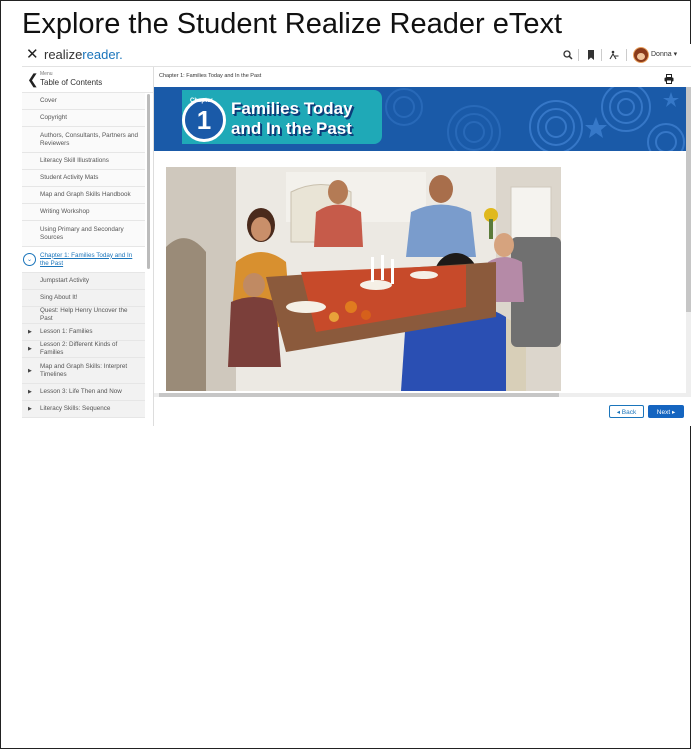 The image size is (691, 749). I want to click on horizontal-scroll-thumb, so click(359, 395).